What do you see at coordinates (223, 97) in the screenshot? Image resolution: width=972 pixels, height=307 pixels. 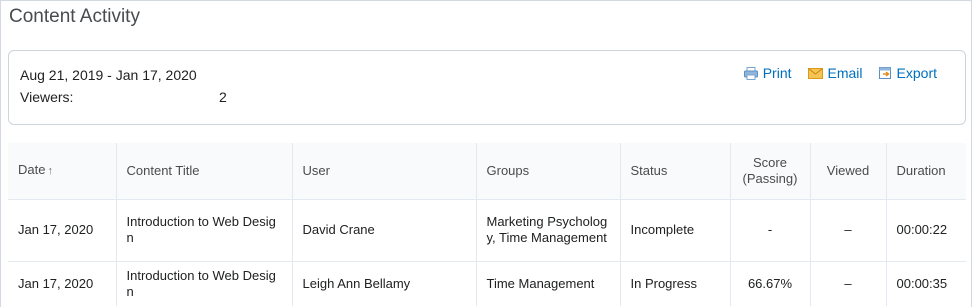 I see `viewers-count: 2` at bounding box center [223, 97].